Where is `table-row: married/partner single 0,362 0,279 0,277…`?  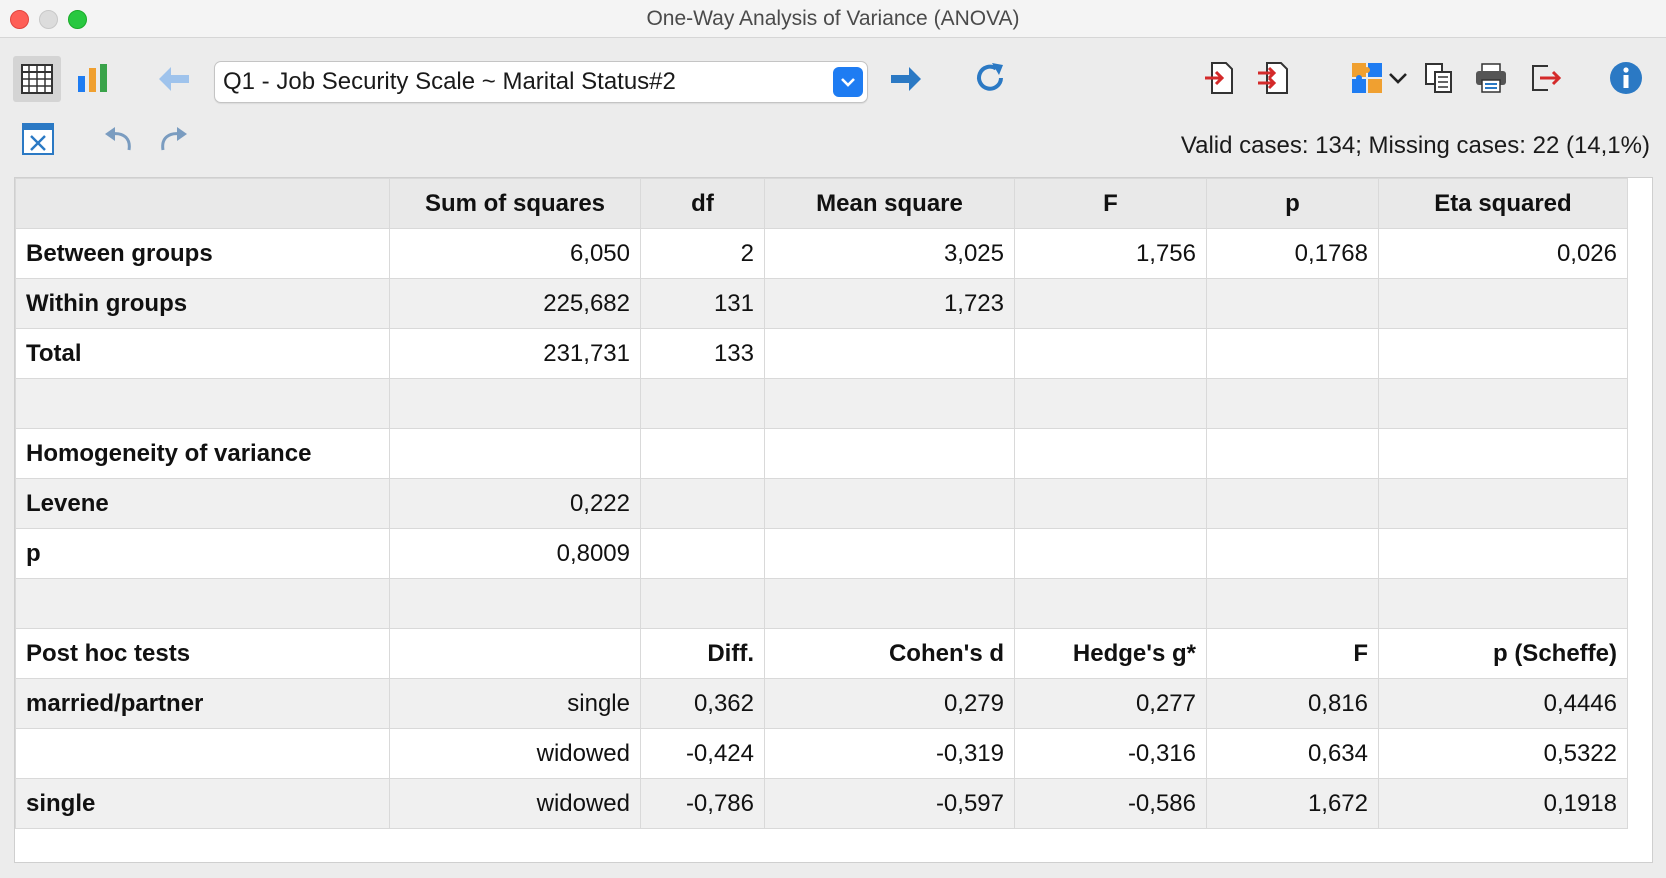 table-row: married/partner single 0,362 0,279 0,277… is located at coordinates (821, 703).